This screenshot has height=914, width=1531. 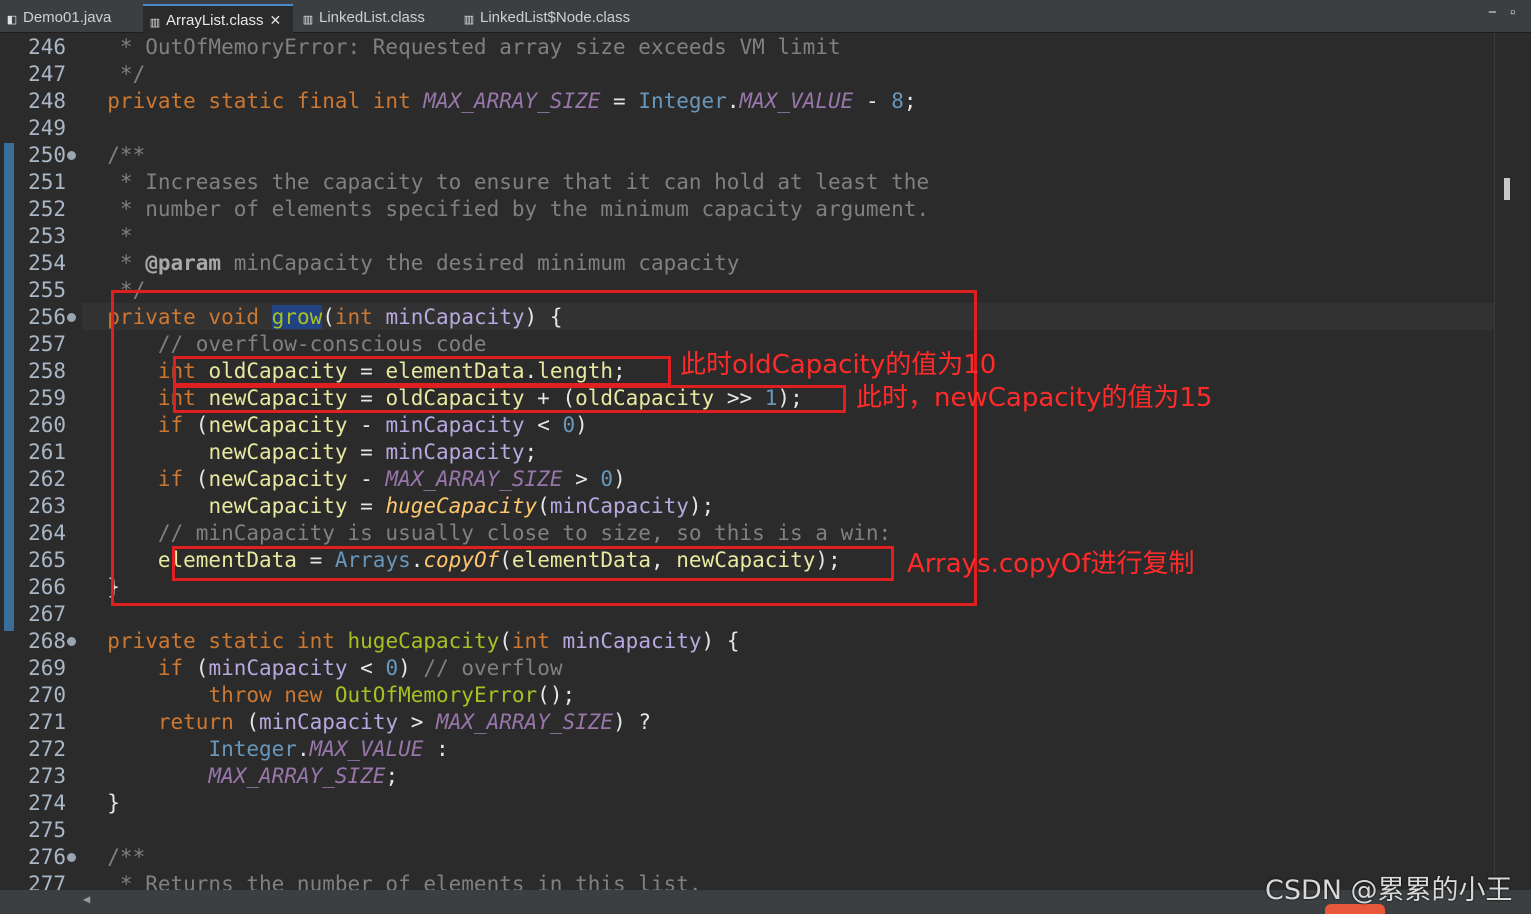 I want to click on code-line: MAX_ARRAY_SIZE;, so click(x=240, y=776).